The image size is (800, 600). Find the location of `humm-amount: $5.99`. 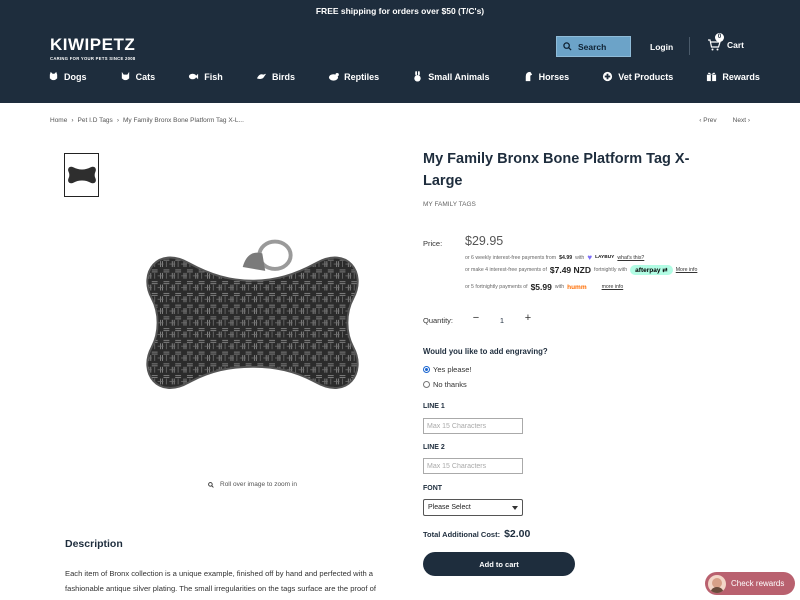

humm-amount: $5.99 is located at coordinates (541, 287).